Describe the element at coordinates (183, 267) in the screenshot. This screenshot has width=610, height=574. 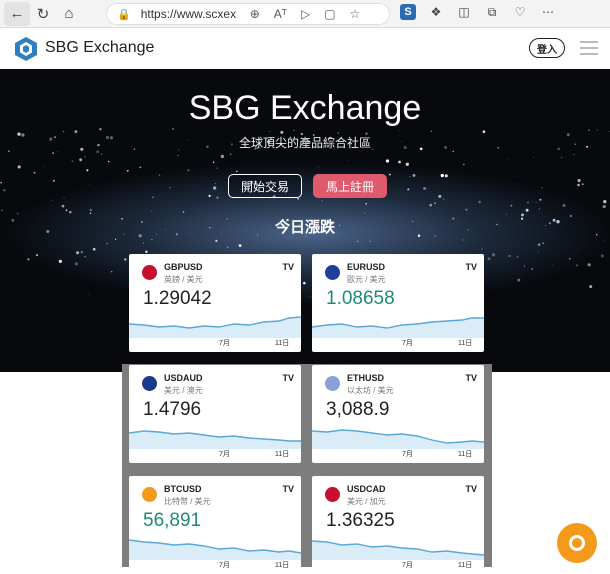
I see `symbol: GBPUSD` at that location.